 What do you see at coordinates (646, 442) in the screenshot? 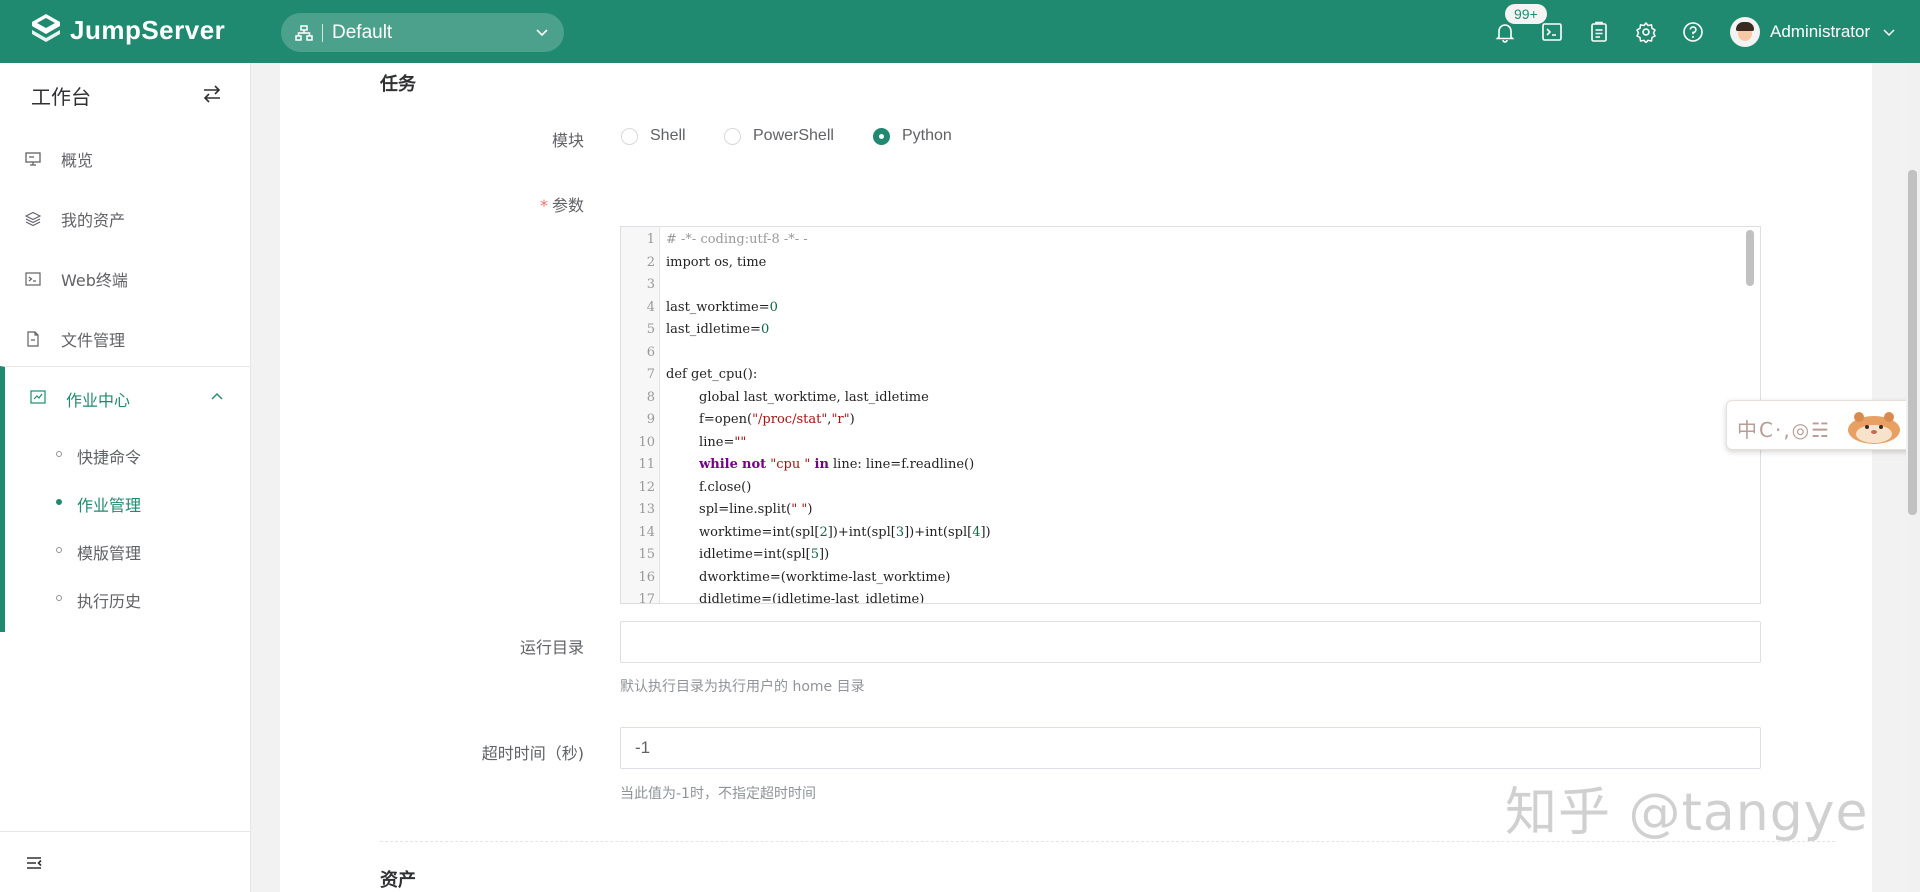
I see `line-number: 10` at bounding box center [646, 442].